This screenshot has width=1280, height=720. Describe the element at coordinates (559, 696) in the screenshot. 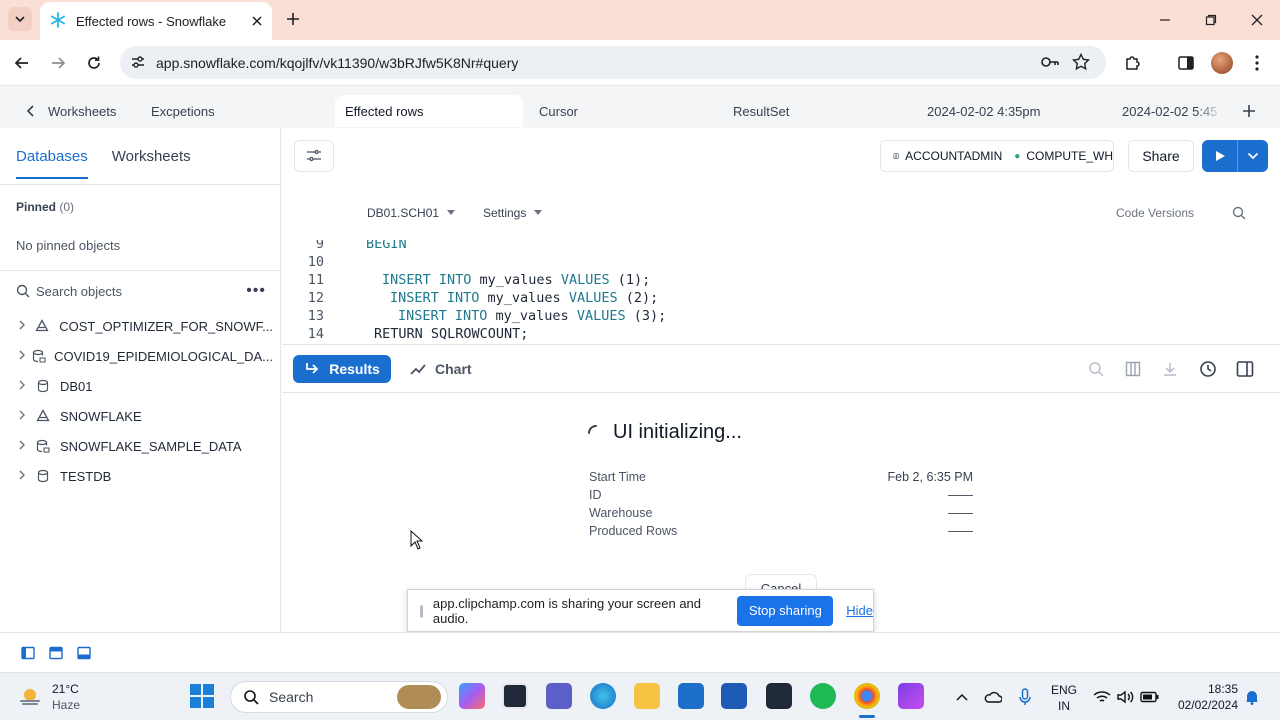

I see `teams-icon` at that location.